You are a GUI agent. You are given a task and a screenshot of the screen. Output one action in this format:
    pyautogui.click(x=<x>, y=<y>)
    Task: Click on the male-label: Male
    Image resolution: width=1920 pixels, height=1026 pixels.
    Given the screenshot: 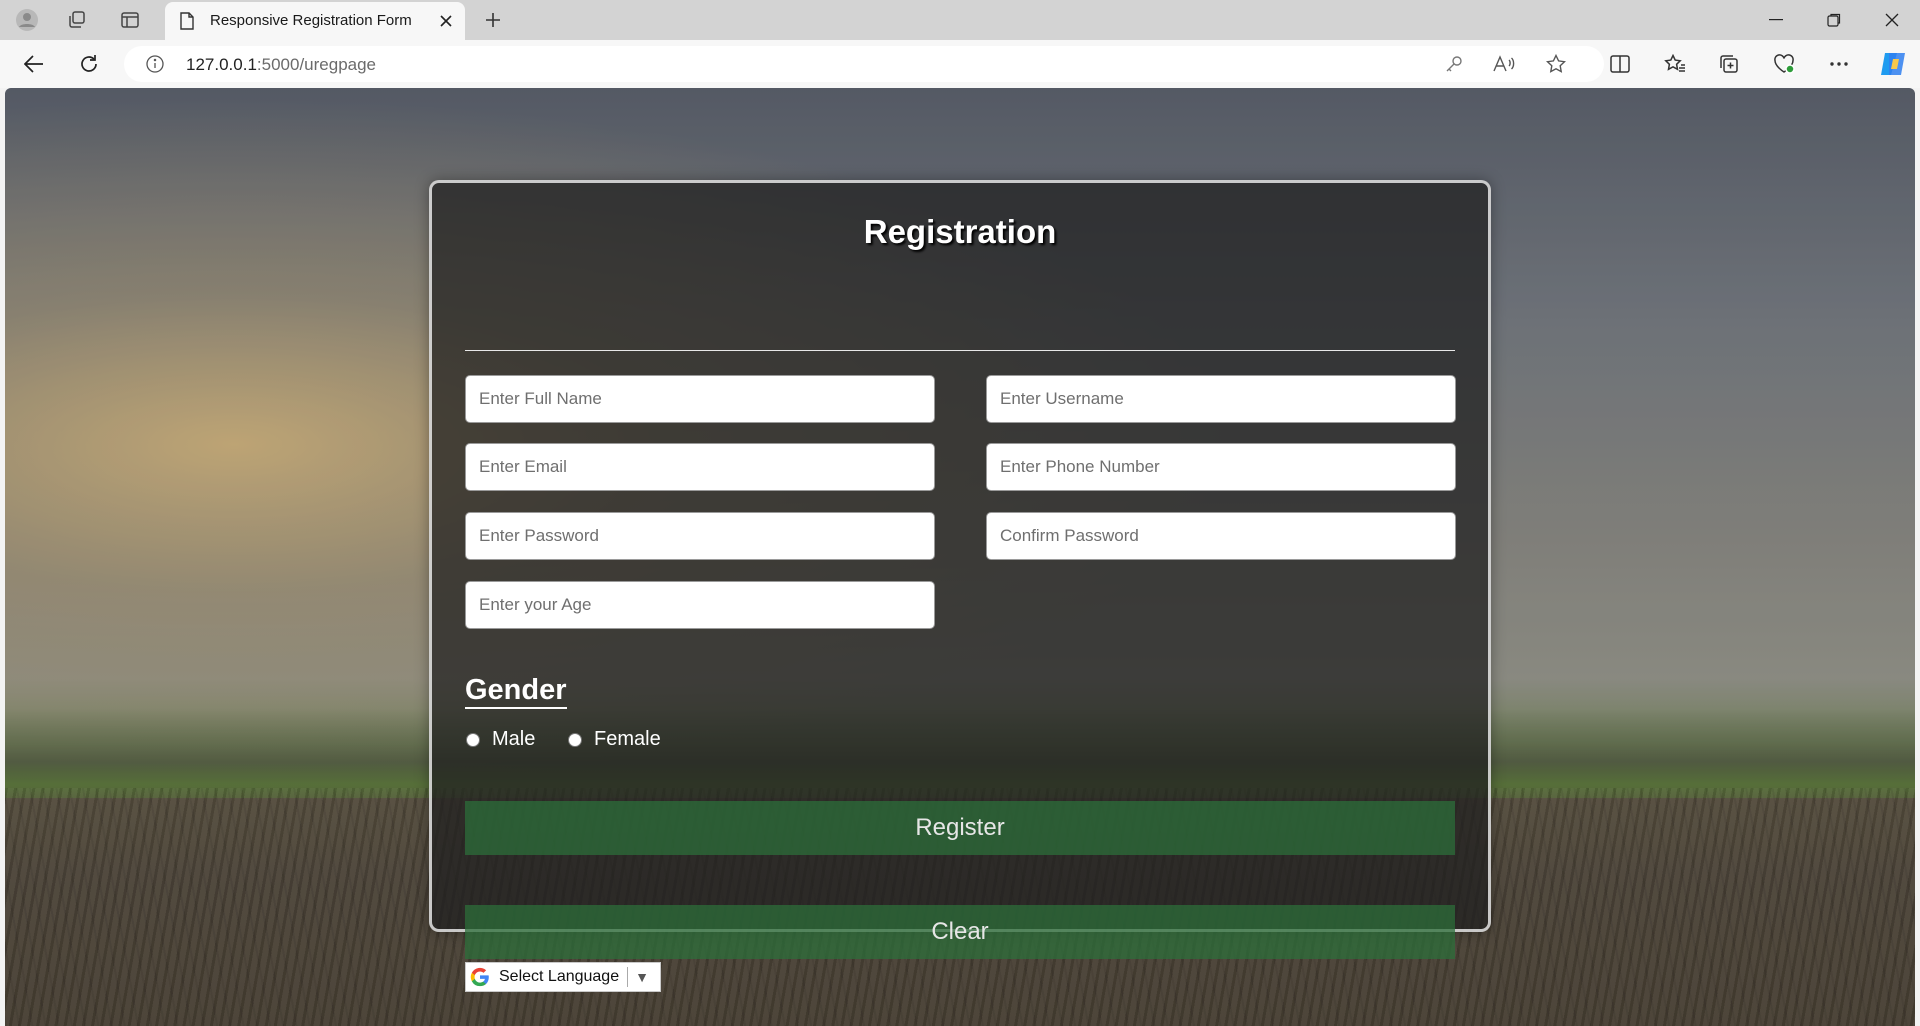 What is the action you would take?
    pyautogui.click(x=514, y=739)
    